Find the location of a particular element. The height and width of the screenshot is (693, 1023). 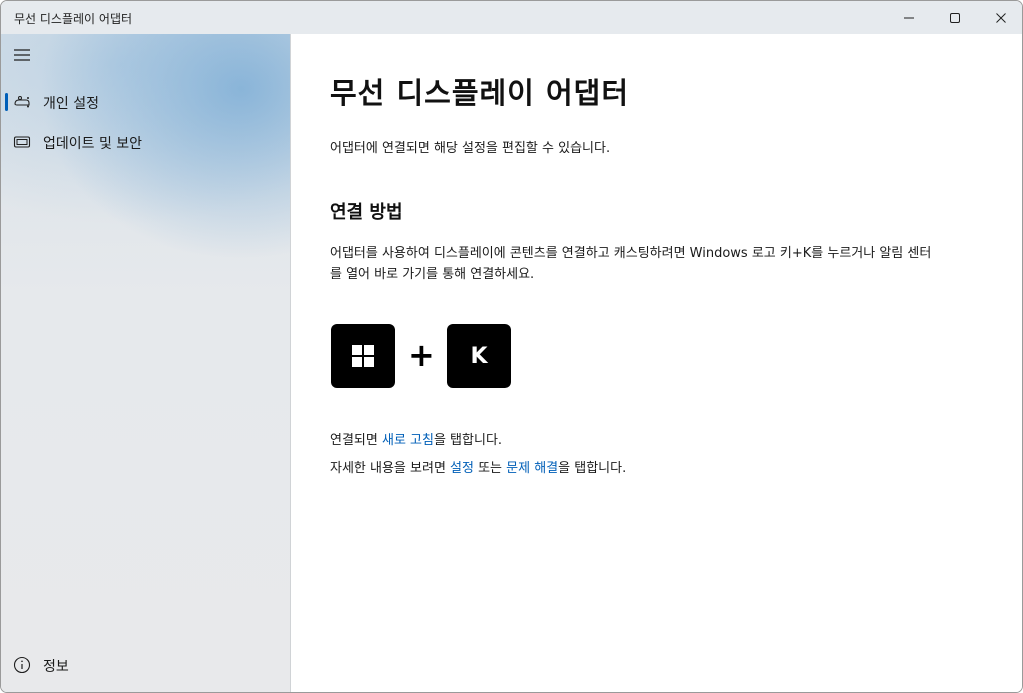

sidebar-item-info: 정보 is located at coordinates (145, 665).